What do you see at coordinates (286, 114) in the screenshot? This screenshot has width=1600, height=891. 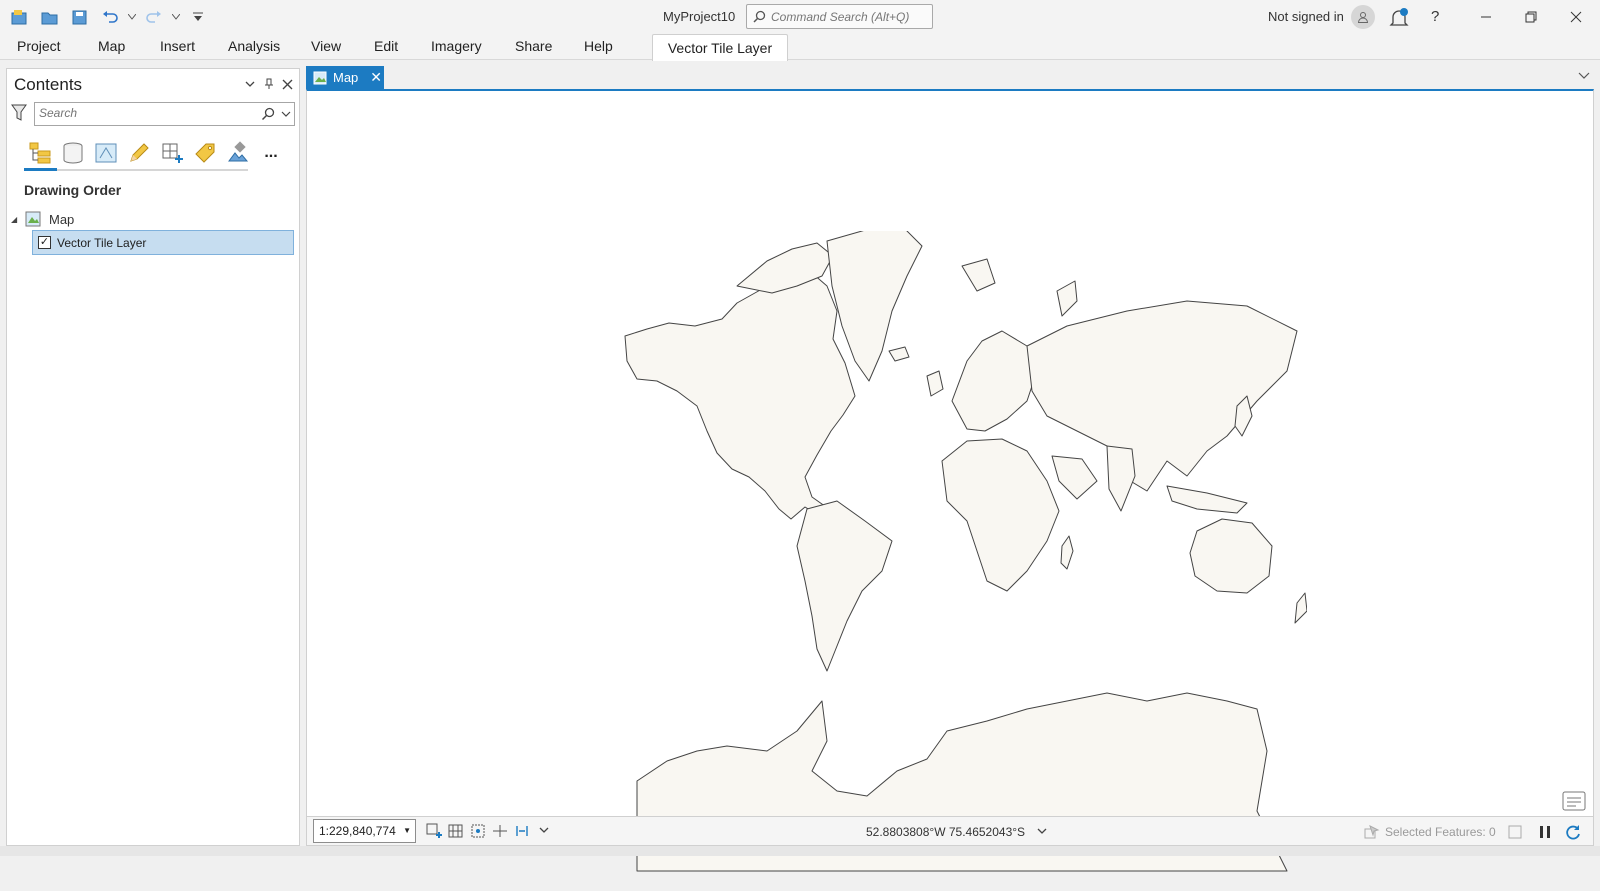 I see `search-options-chevron-icon` at bounding box center [286, 114].